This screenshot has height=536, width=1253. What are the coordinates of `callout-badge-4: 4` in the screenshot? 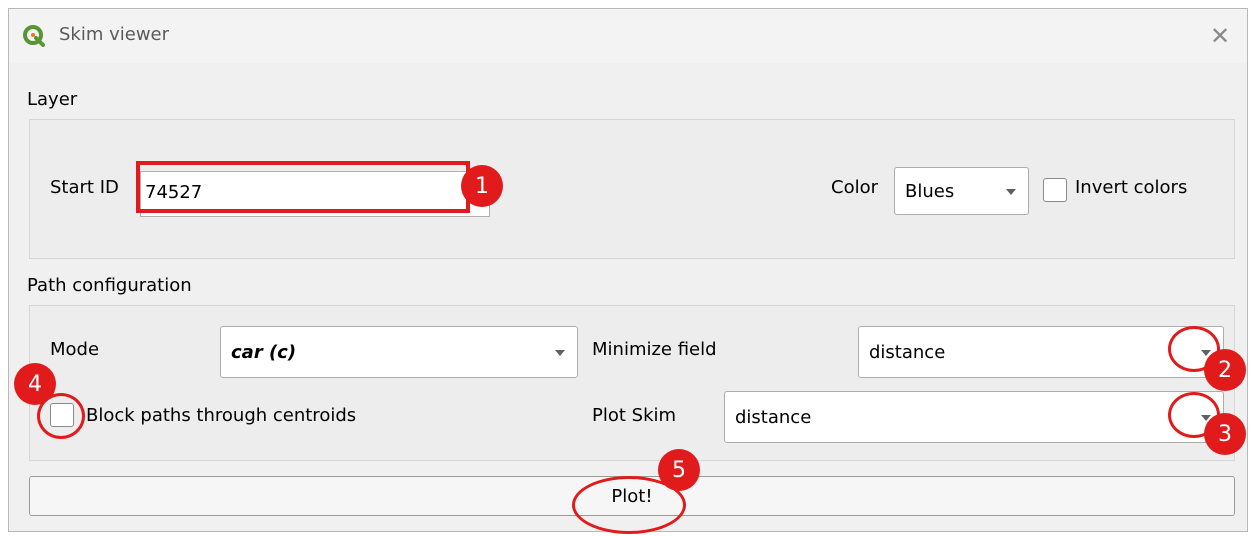 It's located at (35, 384).